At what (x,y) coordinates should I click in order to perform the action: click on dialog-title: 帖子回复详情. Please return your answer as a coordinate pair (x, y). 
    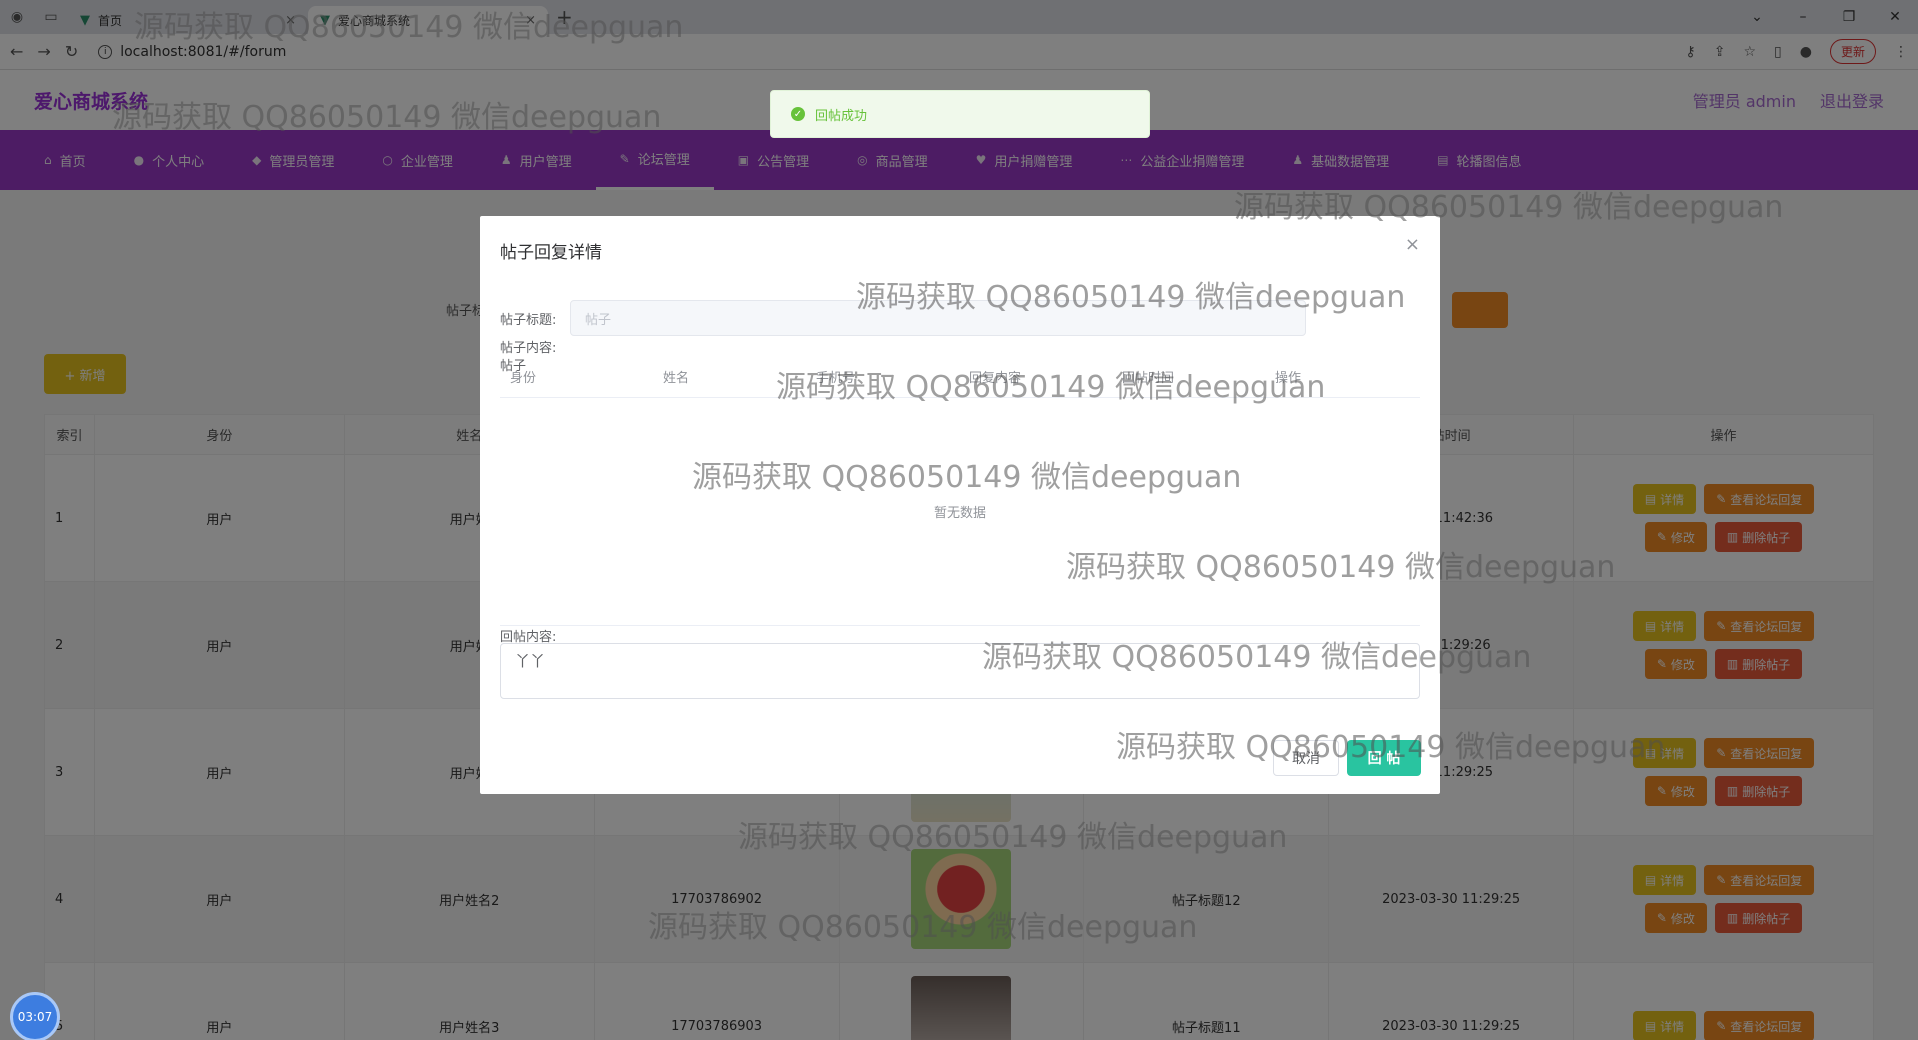
    Looking at the image, I should click on (551, 253).